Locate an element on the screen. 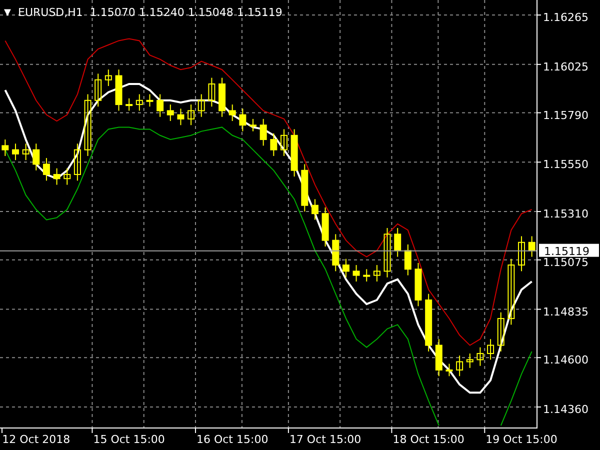 The image size is (600, 450). chart-header: EURUSD,H1 1.15070 1.15240 1.15048 1.15119 is located at coordinates (150, 12).